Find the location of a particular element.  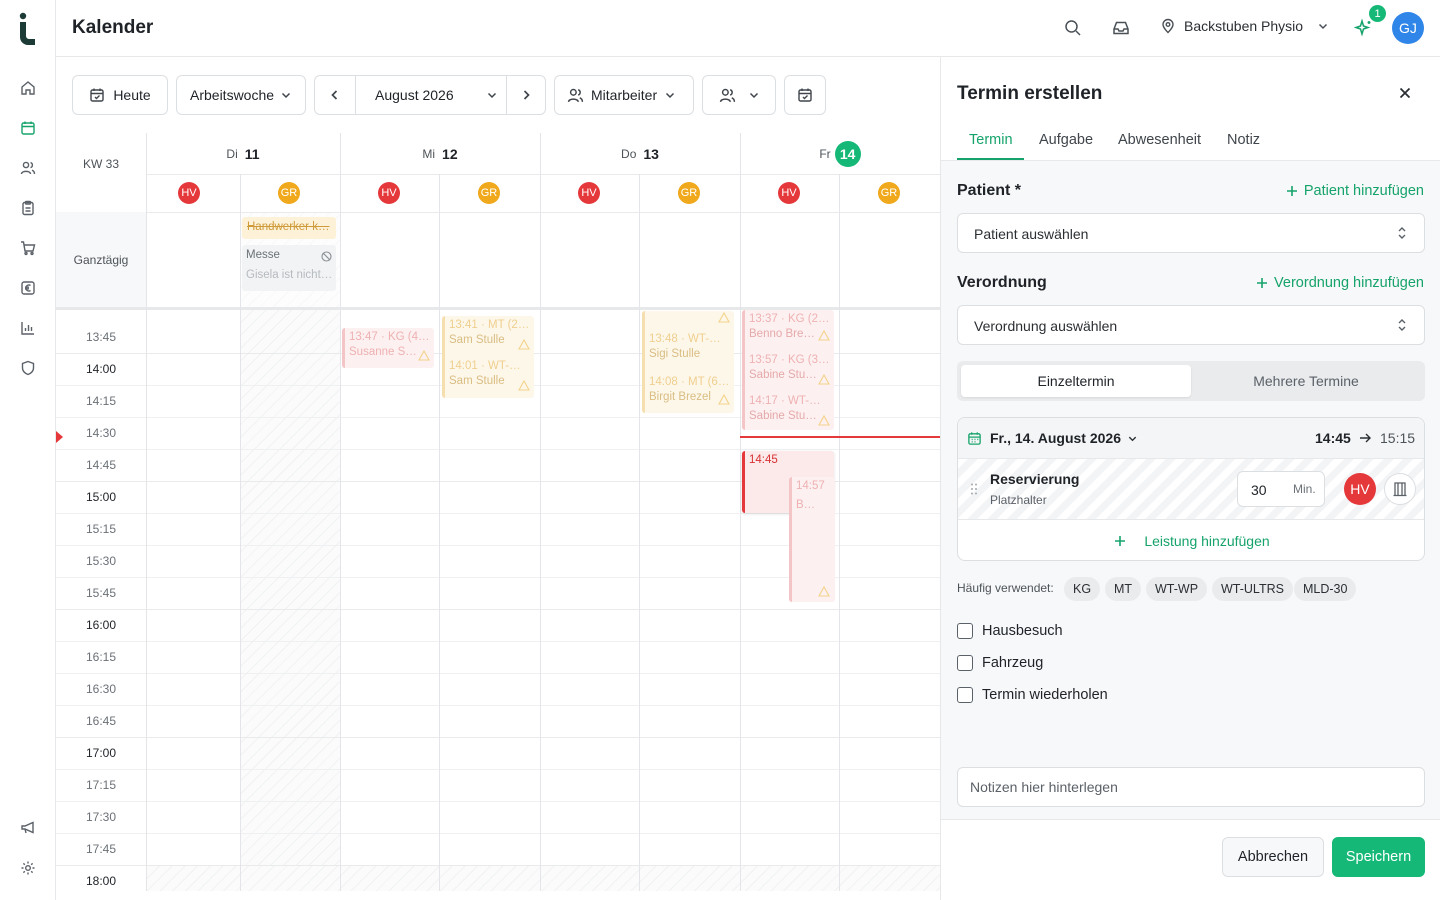

room-button is located at coordinates (1400, 489).